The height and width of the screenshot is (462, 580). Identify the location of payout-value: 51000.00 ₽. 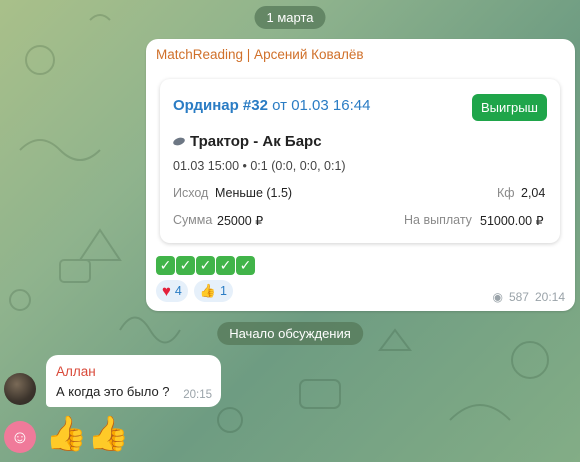
(512, 221).